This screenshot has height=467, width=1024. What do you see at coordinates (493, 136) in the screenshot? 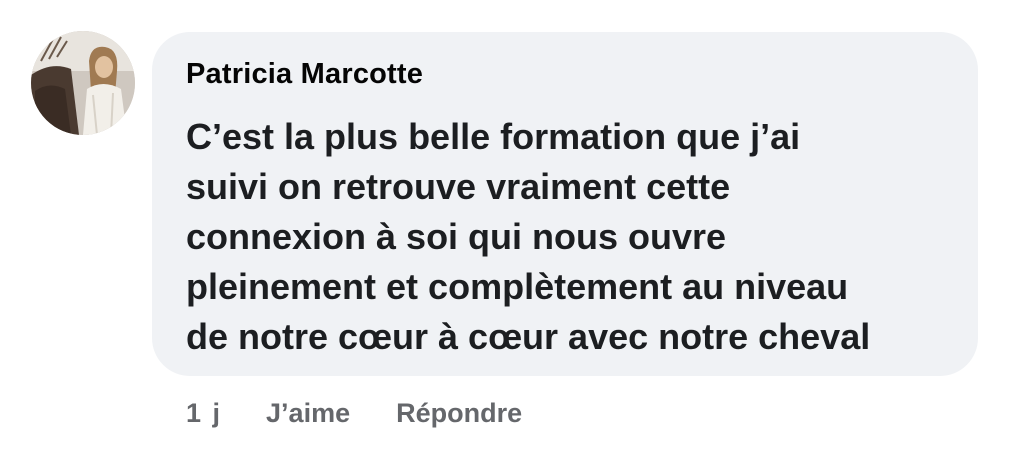
I see `comment-text-line: C’est la plus belle formation que j’ai` at bounding box center [493, 136].